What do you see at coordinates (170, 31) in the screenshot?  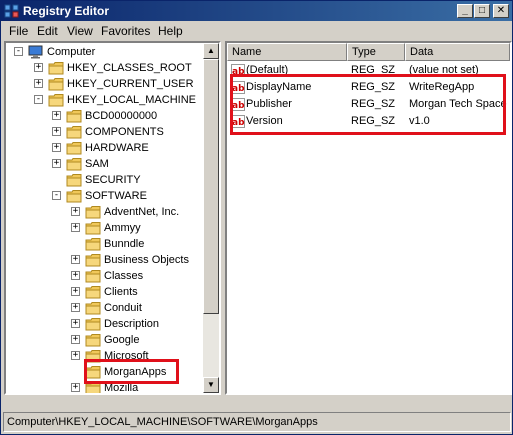 I see `menu-help: Help` at bounding box center [170, 31].